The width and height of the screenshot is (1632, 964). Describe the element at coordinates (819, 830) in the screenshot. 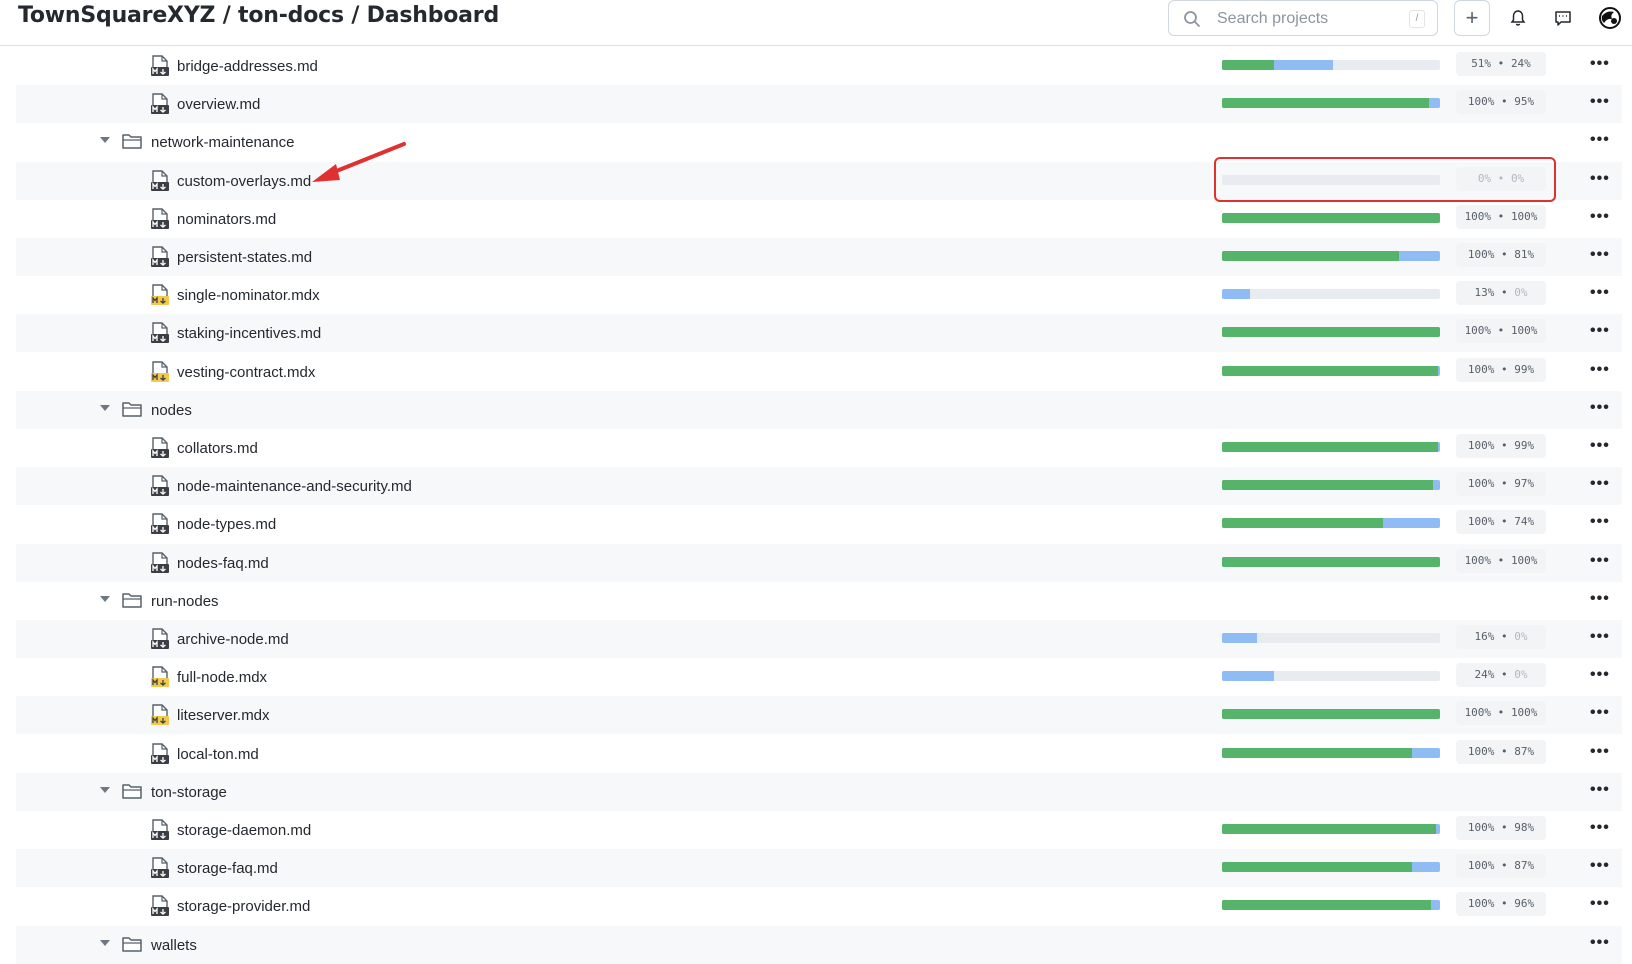

I see `file-row: storage-daemon.md 100% • 98% •••` at that location.